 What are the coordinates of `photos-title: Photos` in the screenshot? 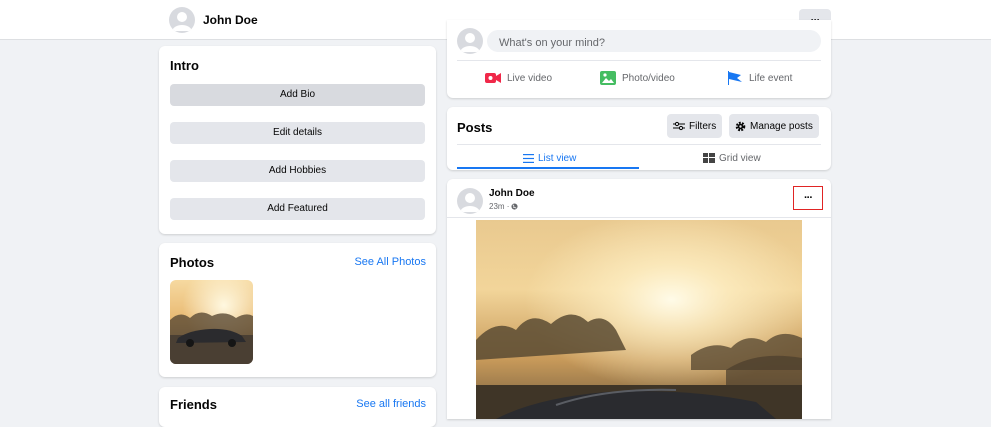 It's located at (192, 262).